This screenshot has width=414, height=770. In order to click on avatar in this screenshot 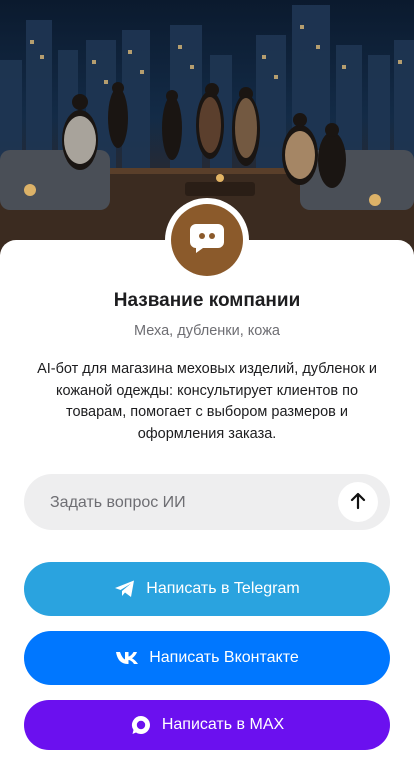, I will do `click(207, 240)`.